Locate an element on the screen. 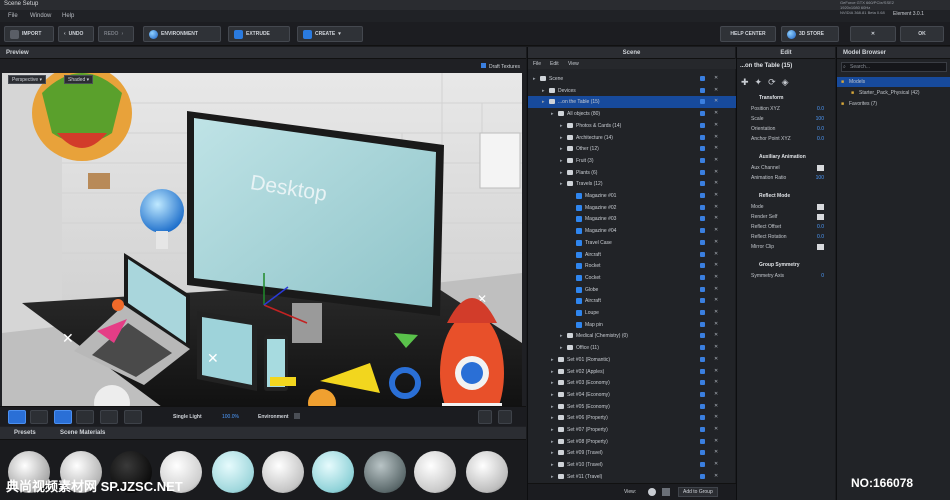 The width and height of the screenshot is (950, 500). move-tool-button is located at coordinates (63, 417).